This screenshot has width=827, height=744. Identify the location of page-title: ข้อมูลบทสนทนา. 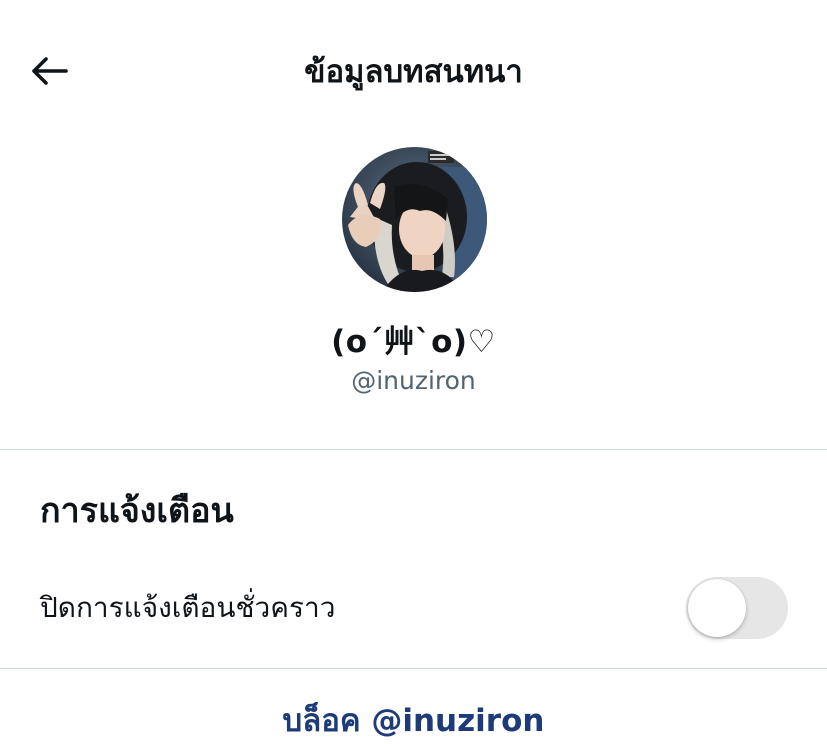
(413, 72).